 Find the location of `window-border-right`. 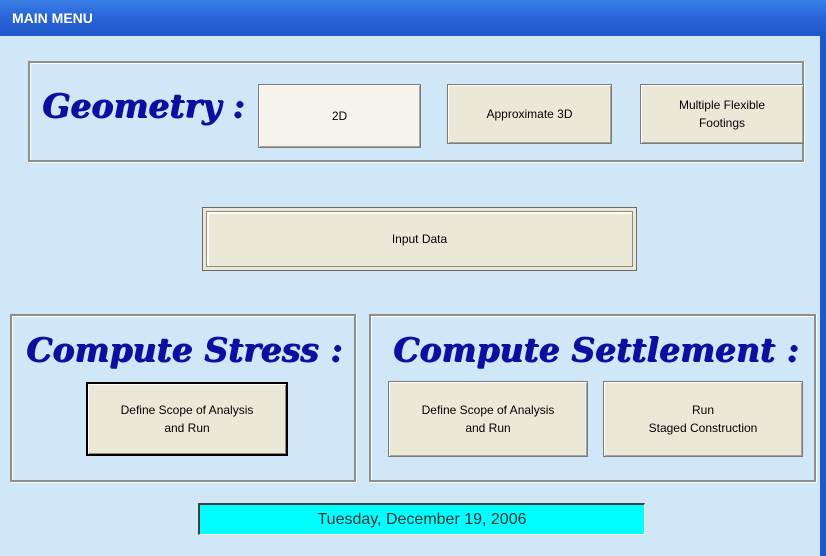

window-border-right is located at coordinates (823, 296).